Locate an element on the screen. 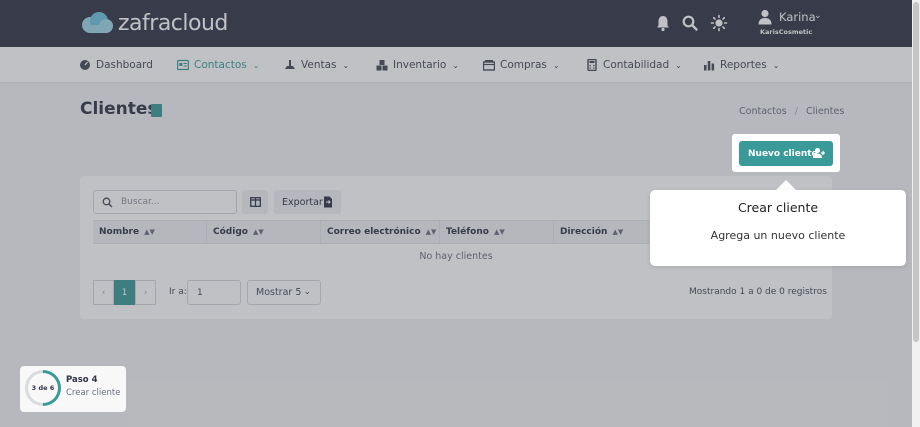 This screenshot has width=920, height=427. add-user-icon is located at coordinates (819, 153).